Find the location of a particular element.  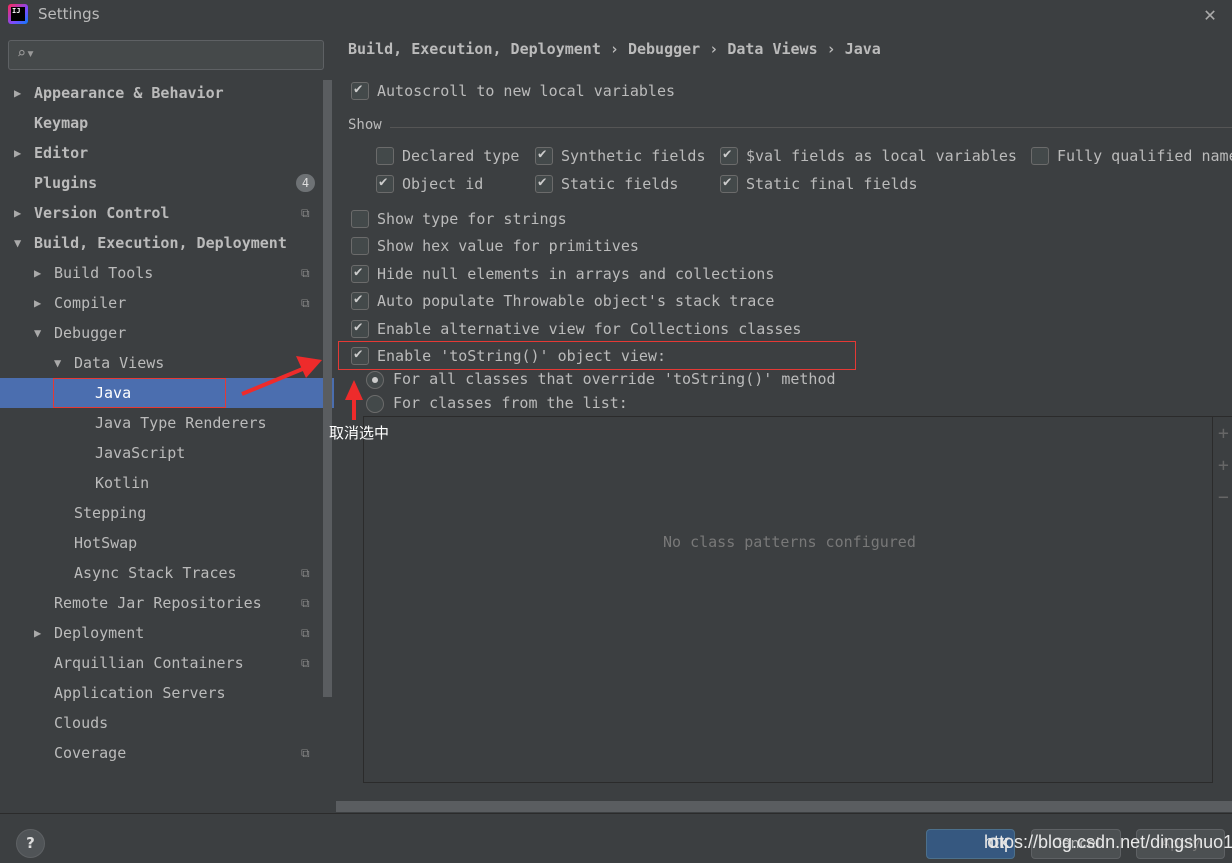

annotation-arrows is located at coordinates (302, 388).